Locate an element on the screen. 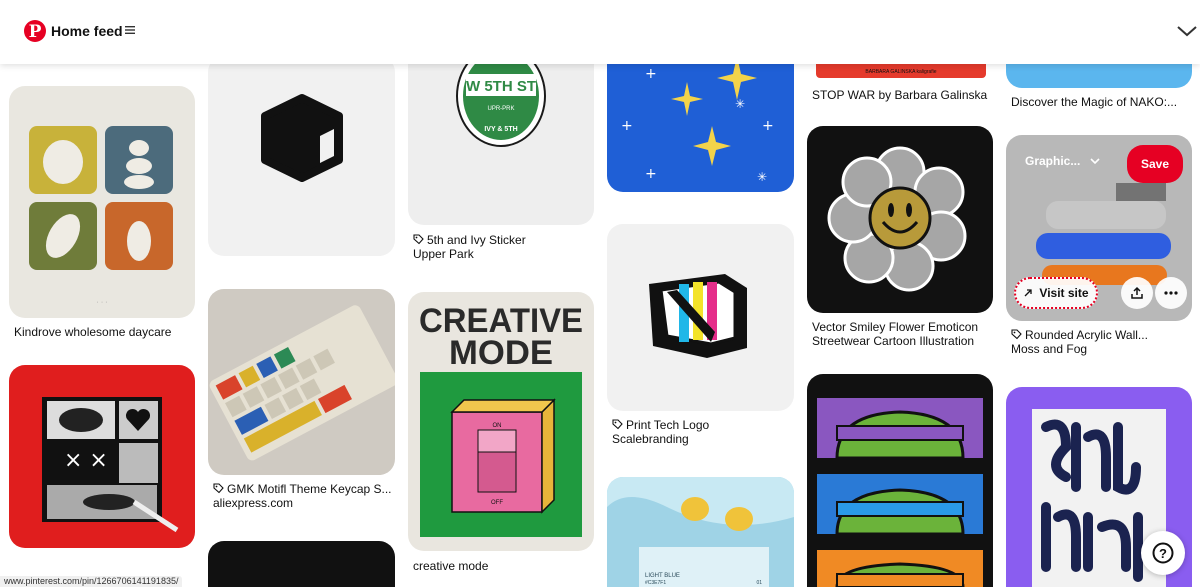  menu-icon is located at coordinates (130, 30).